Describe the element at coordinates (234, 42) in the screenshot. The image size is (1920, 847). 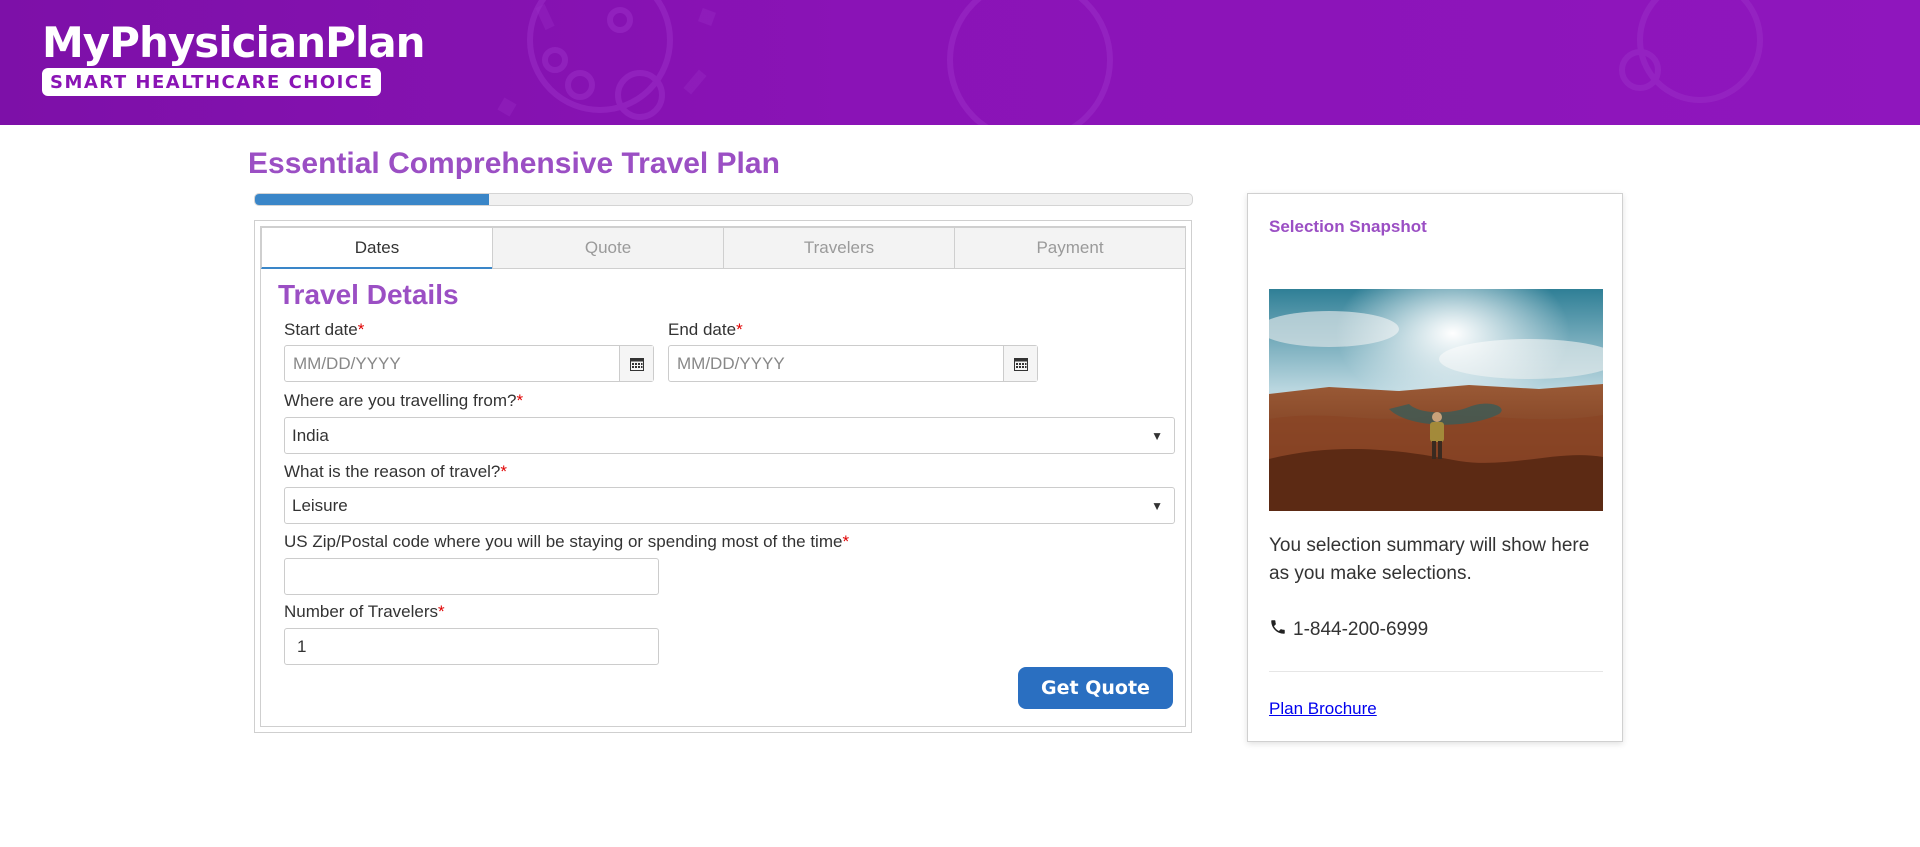
I see `logo-title: MyPhysicianPlan` at that location.